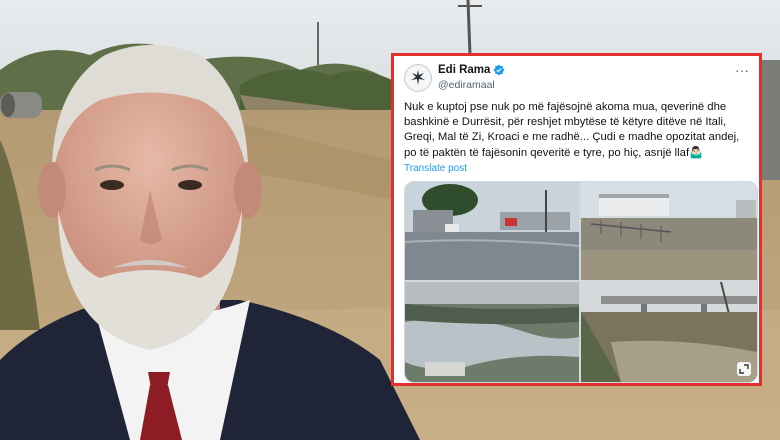 The height and width of the screenshot is (440, 780). What do you see at coordinates (499, 70) in the screenshot?
I see `verified-badge-icon` at bounding box center [499, 70].